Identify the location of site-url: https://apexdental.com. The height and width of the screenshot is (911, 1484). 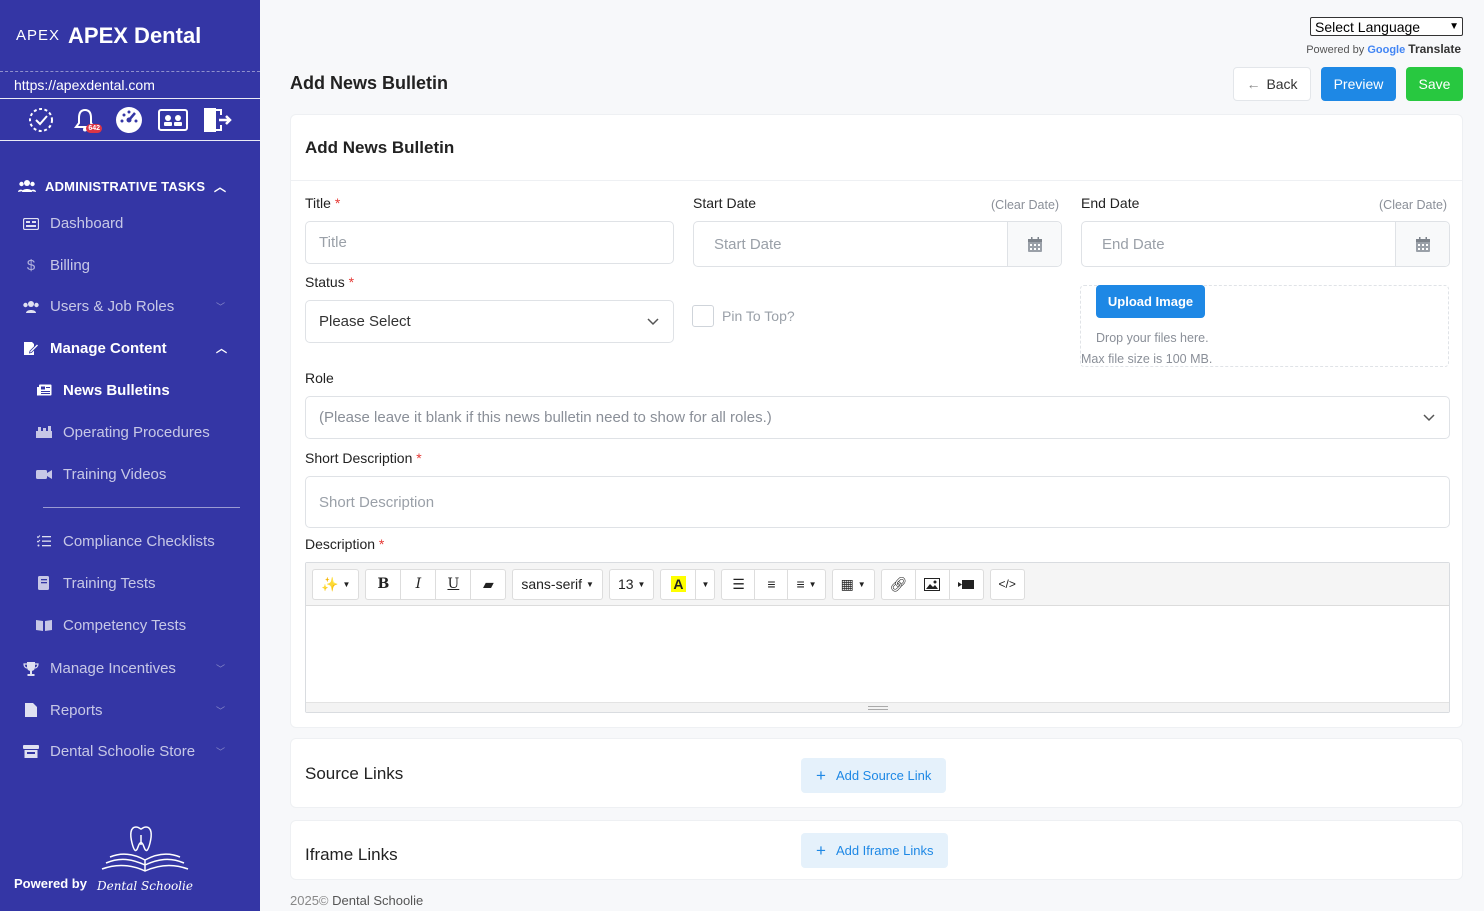
(130, 85).